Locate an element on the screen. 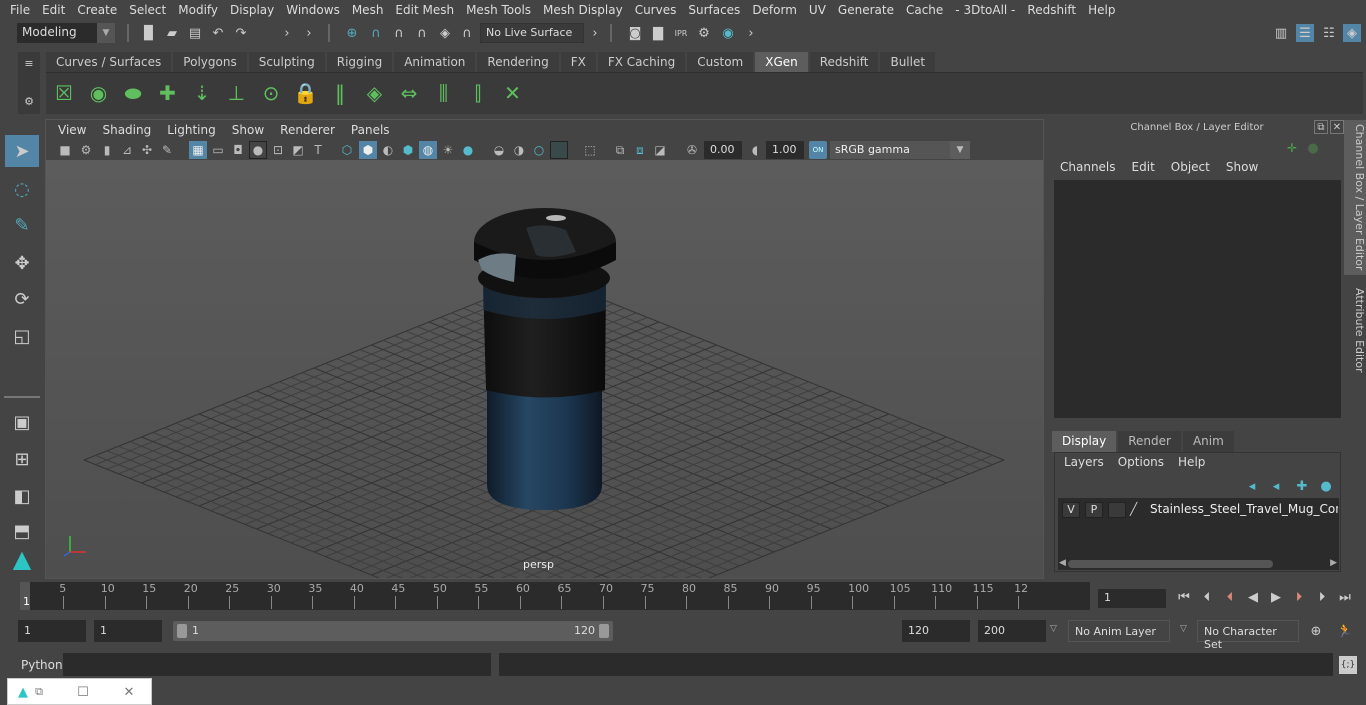 This screenshot has width=1366, height=705. snap-grid-icon: ⊕ is located at coordinates (352, 33).